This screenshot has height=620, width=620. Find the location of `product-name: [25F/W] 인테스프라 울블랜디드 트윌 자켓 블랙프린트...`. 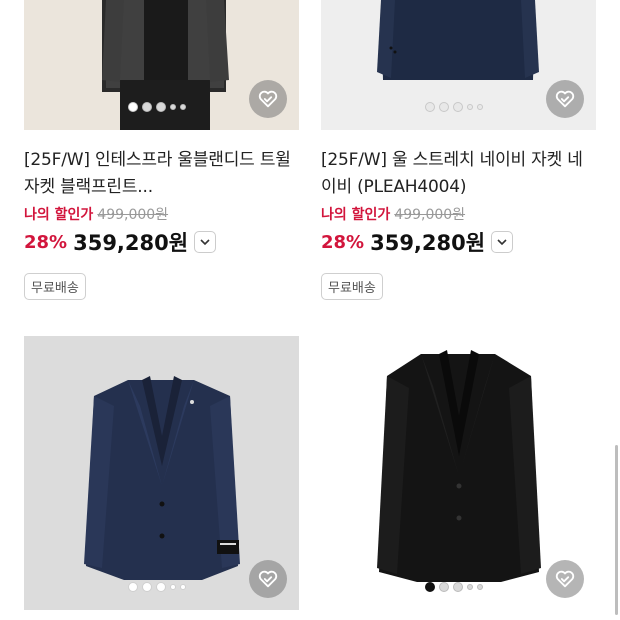

product-name: [25F/W] 인테스프라 울블랜디드 트윌 자켓 블랙프린트... is located at coordinates (161, 174).